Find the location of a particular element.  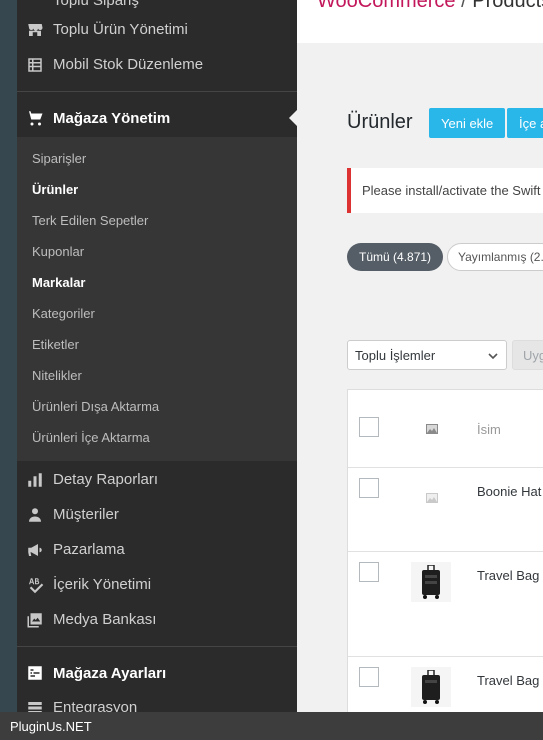

integration-icon is located at coordinates (35, 705).